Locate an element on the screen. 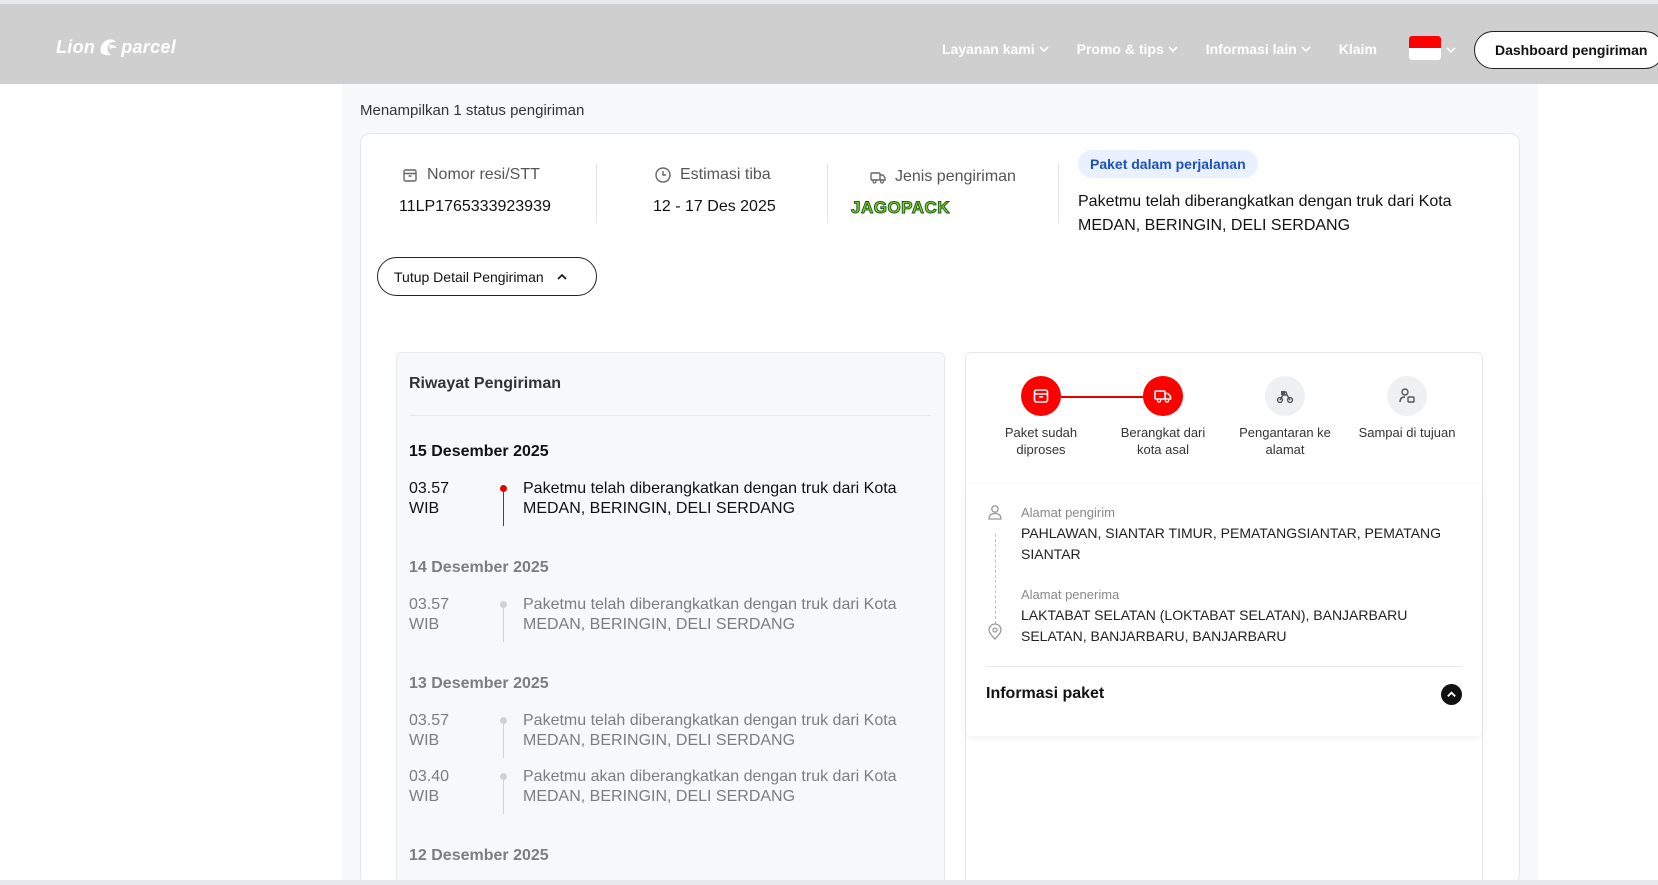 The width and height of the screenshot is (1658, 885). timeline-line-active is located at coordinates (503, 509).